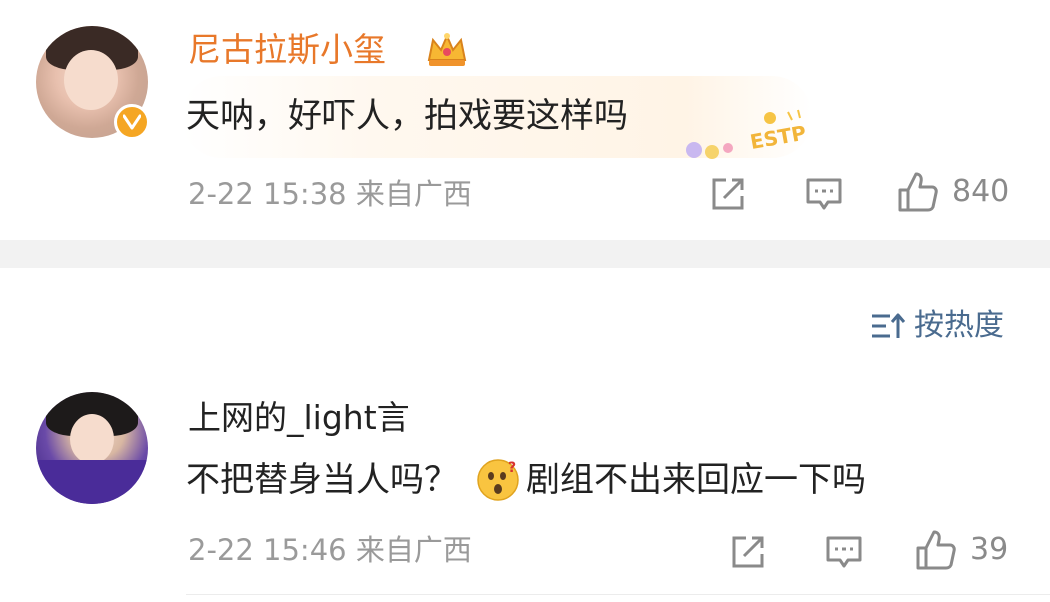 The image size is (1050, 602). What do you see at coordinates (498, 480) in the screenshot?
I see `thinking-face-emoji: ?` at bounding box center [498, 480].